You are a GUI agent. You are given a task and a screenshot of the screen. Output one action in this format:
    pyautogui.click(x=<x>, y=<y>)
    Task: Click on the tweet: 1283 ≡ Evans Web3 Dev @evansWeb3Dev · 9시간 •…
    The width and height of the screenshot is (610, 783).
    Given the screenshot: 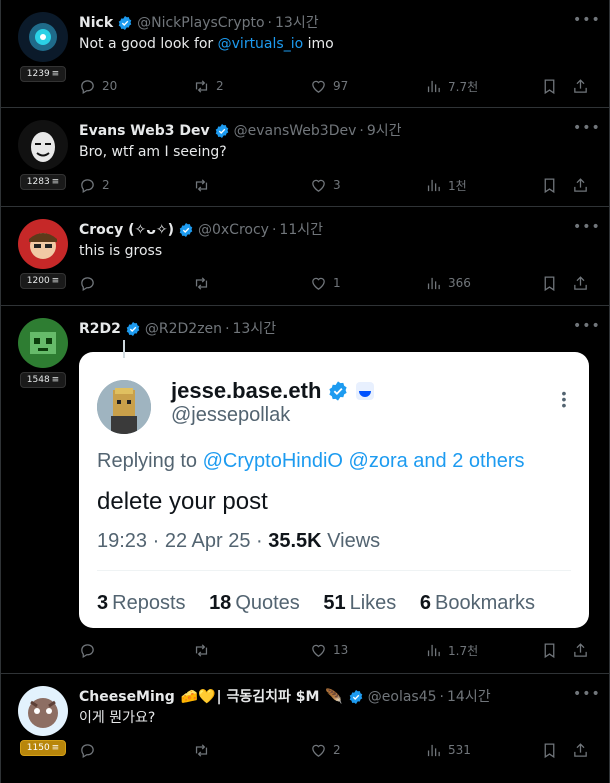 What is the action you would take?
    pyautogui.click(x=305, y=157)
    